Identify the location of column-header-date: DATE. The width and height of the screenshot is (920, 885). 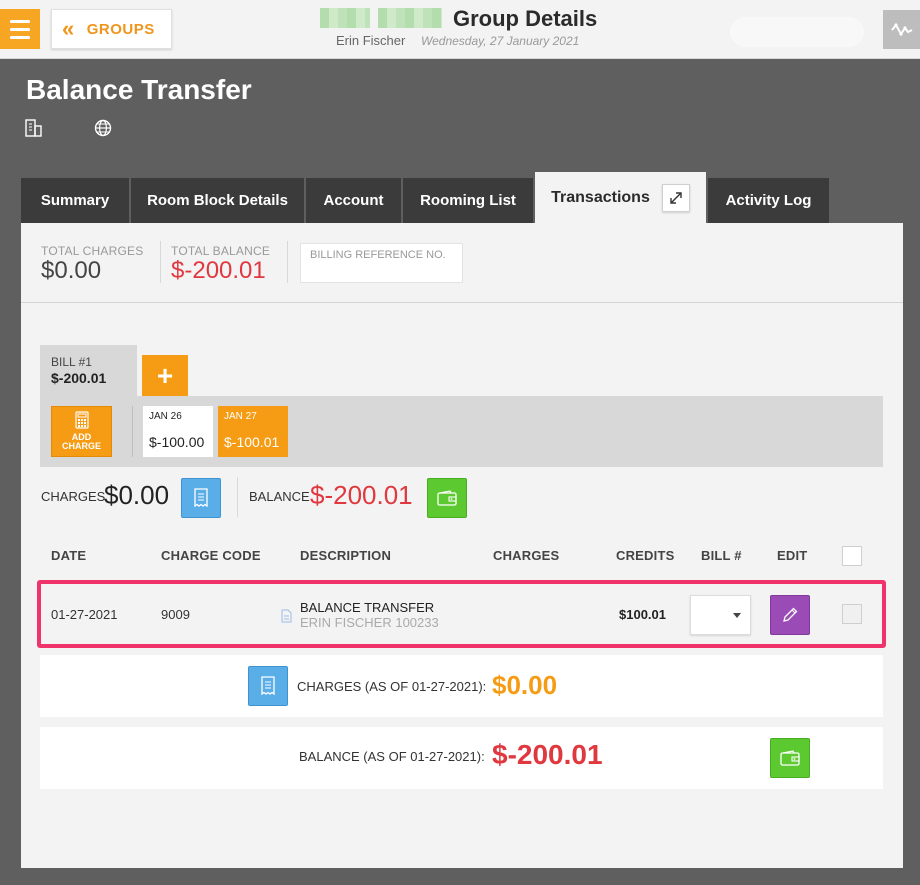
(69, 555).